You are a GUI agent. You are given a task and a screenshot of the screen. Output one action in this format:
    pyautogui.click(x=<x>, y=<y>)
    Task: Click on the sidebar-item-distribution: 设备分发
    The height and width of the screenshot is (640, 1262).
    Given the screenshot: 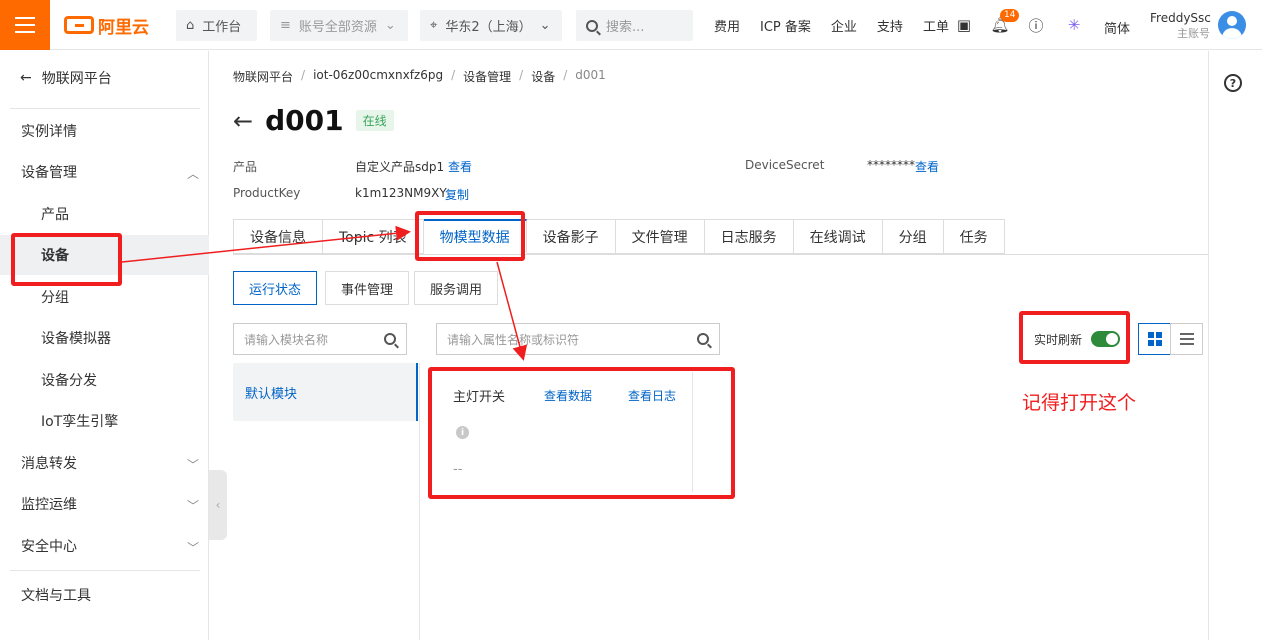 What is the action you would take?
    pyautogui.click(x=104, y=380)
    